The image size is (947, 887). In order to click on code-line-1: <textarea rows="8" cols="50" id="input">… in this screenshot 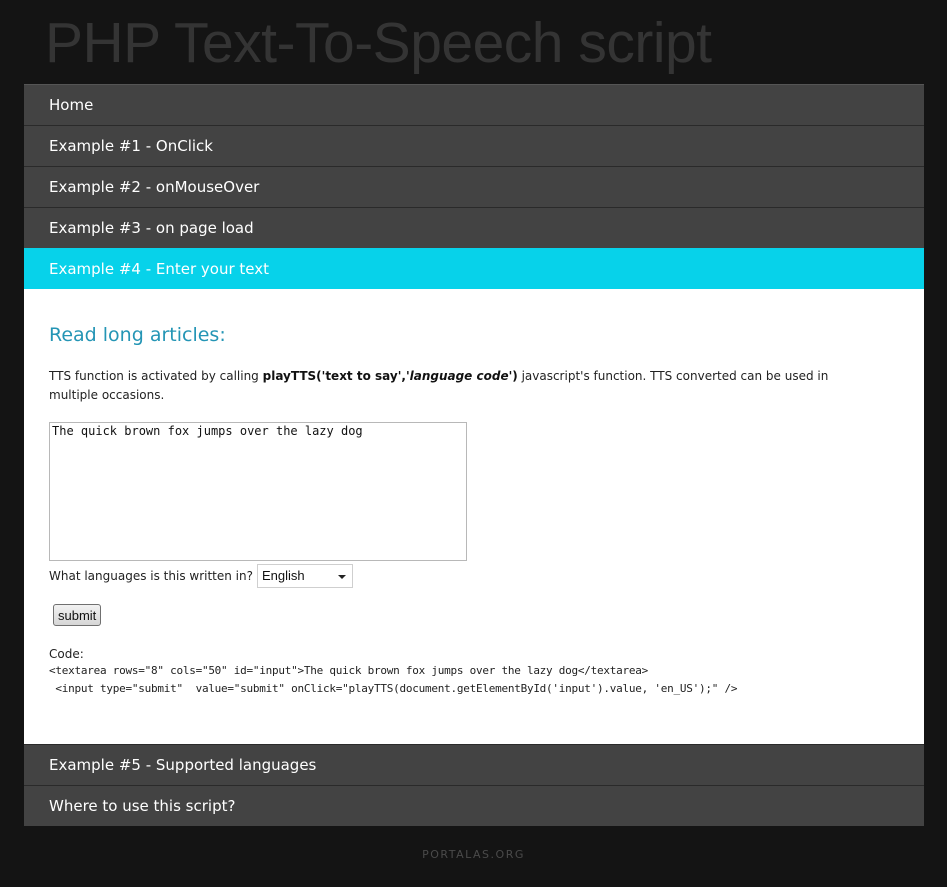, I will do `click(349, 670)`.